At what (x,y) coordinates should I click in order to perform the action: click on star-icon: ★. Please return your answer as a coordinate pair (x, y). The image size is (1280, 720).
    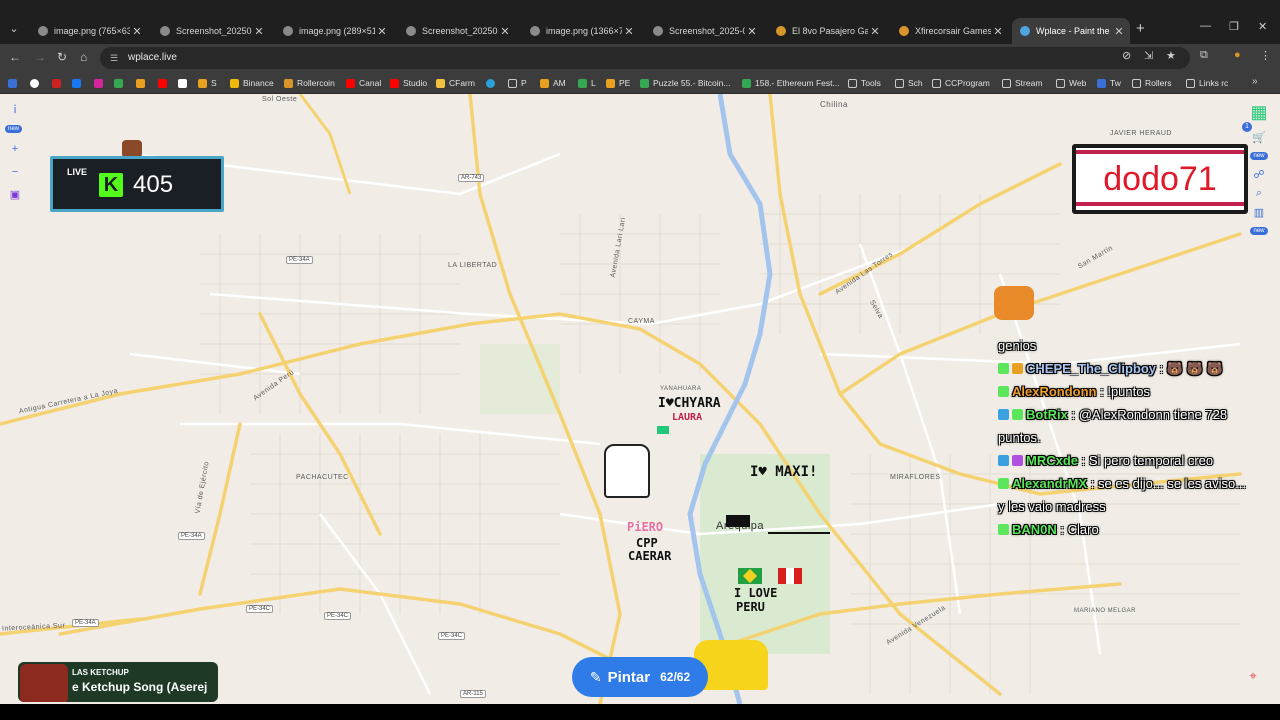
    Looking at the image, I should click on (1171, 55).